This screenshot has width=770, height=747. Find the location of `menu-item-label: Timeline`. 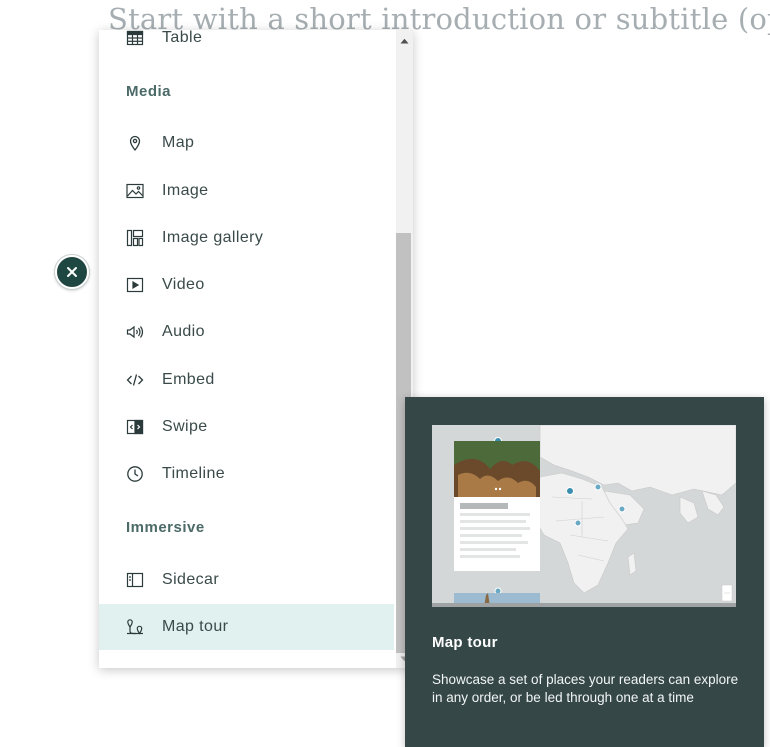

menu-item-label: Timeline is located at coordinates (194, 473).